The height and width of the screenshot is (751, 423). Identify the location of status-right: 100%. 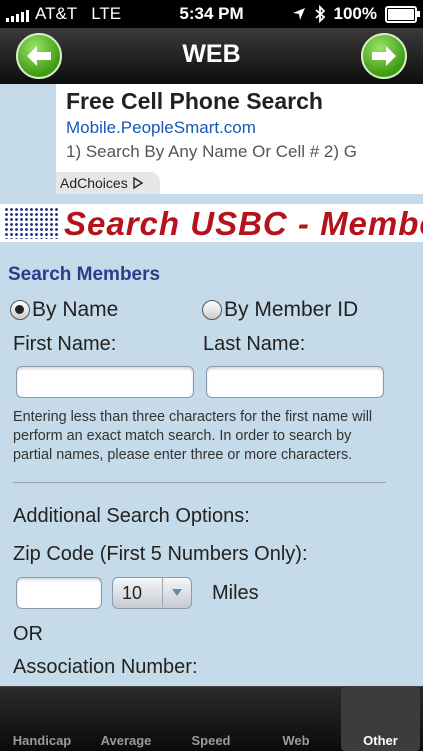
(356, 14).